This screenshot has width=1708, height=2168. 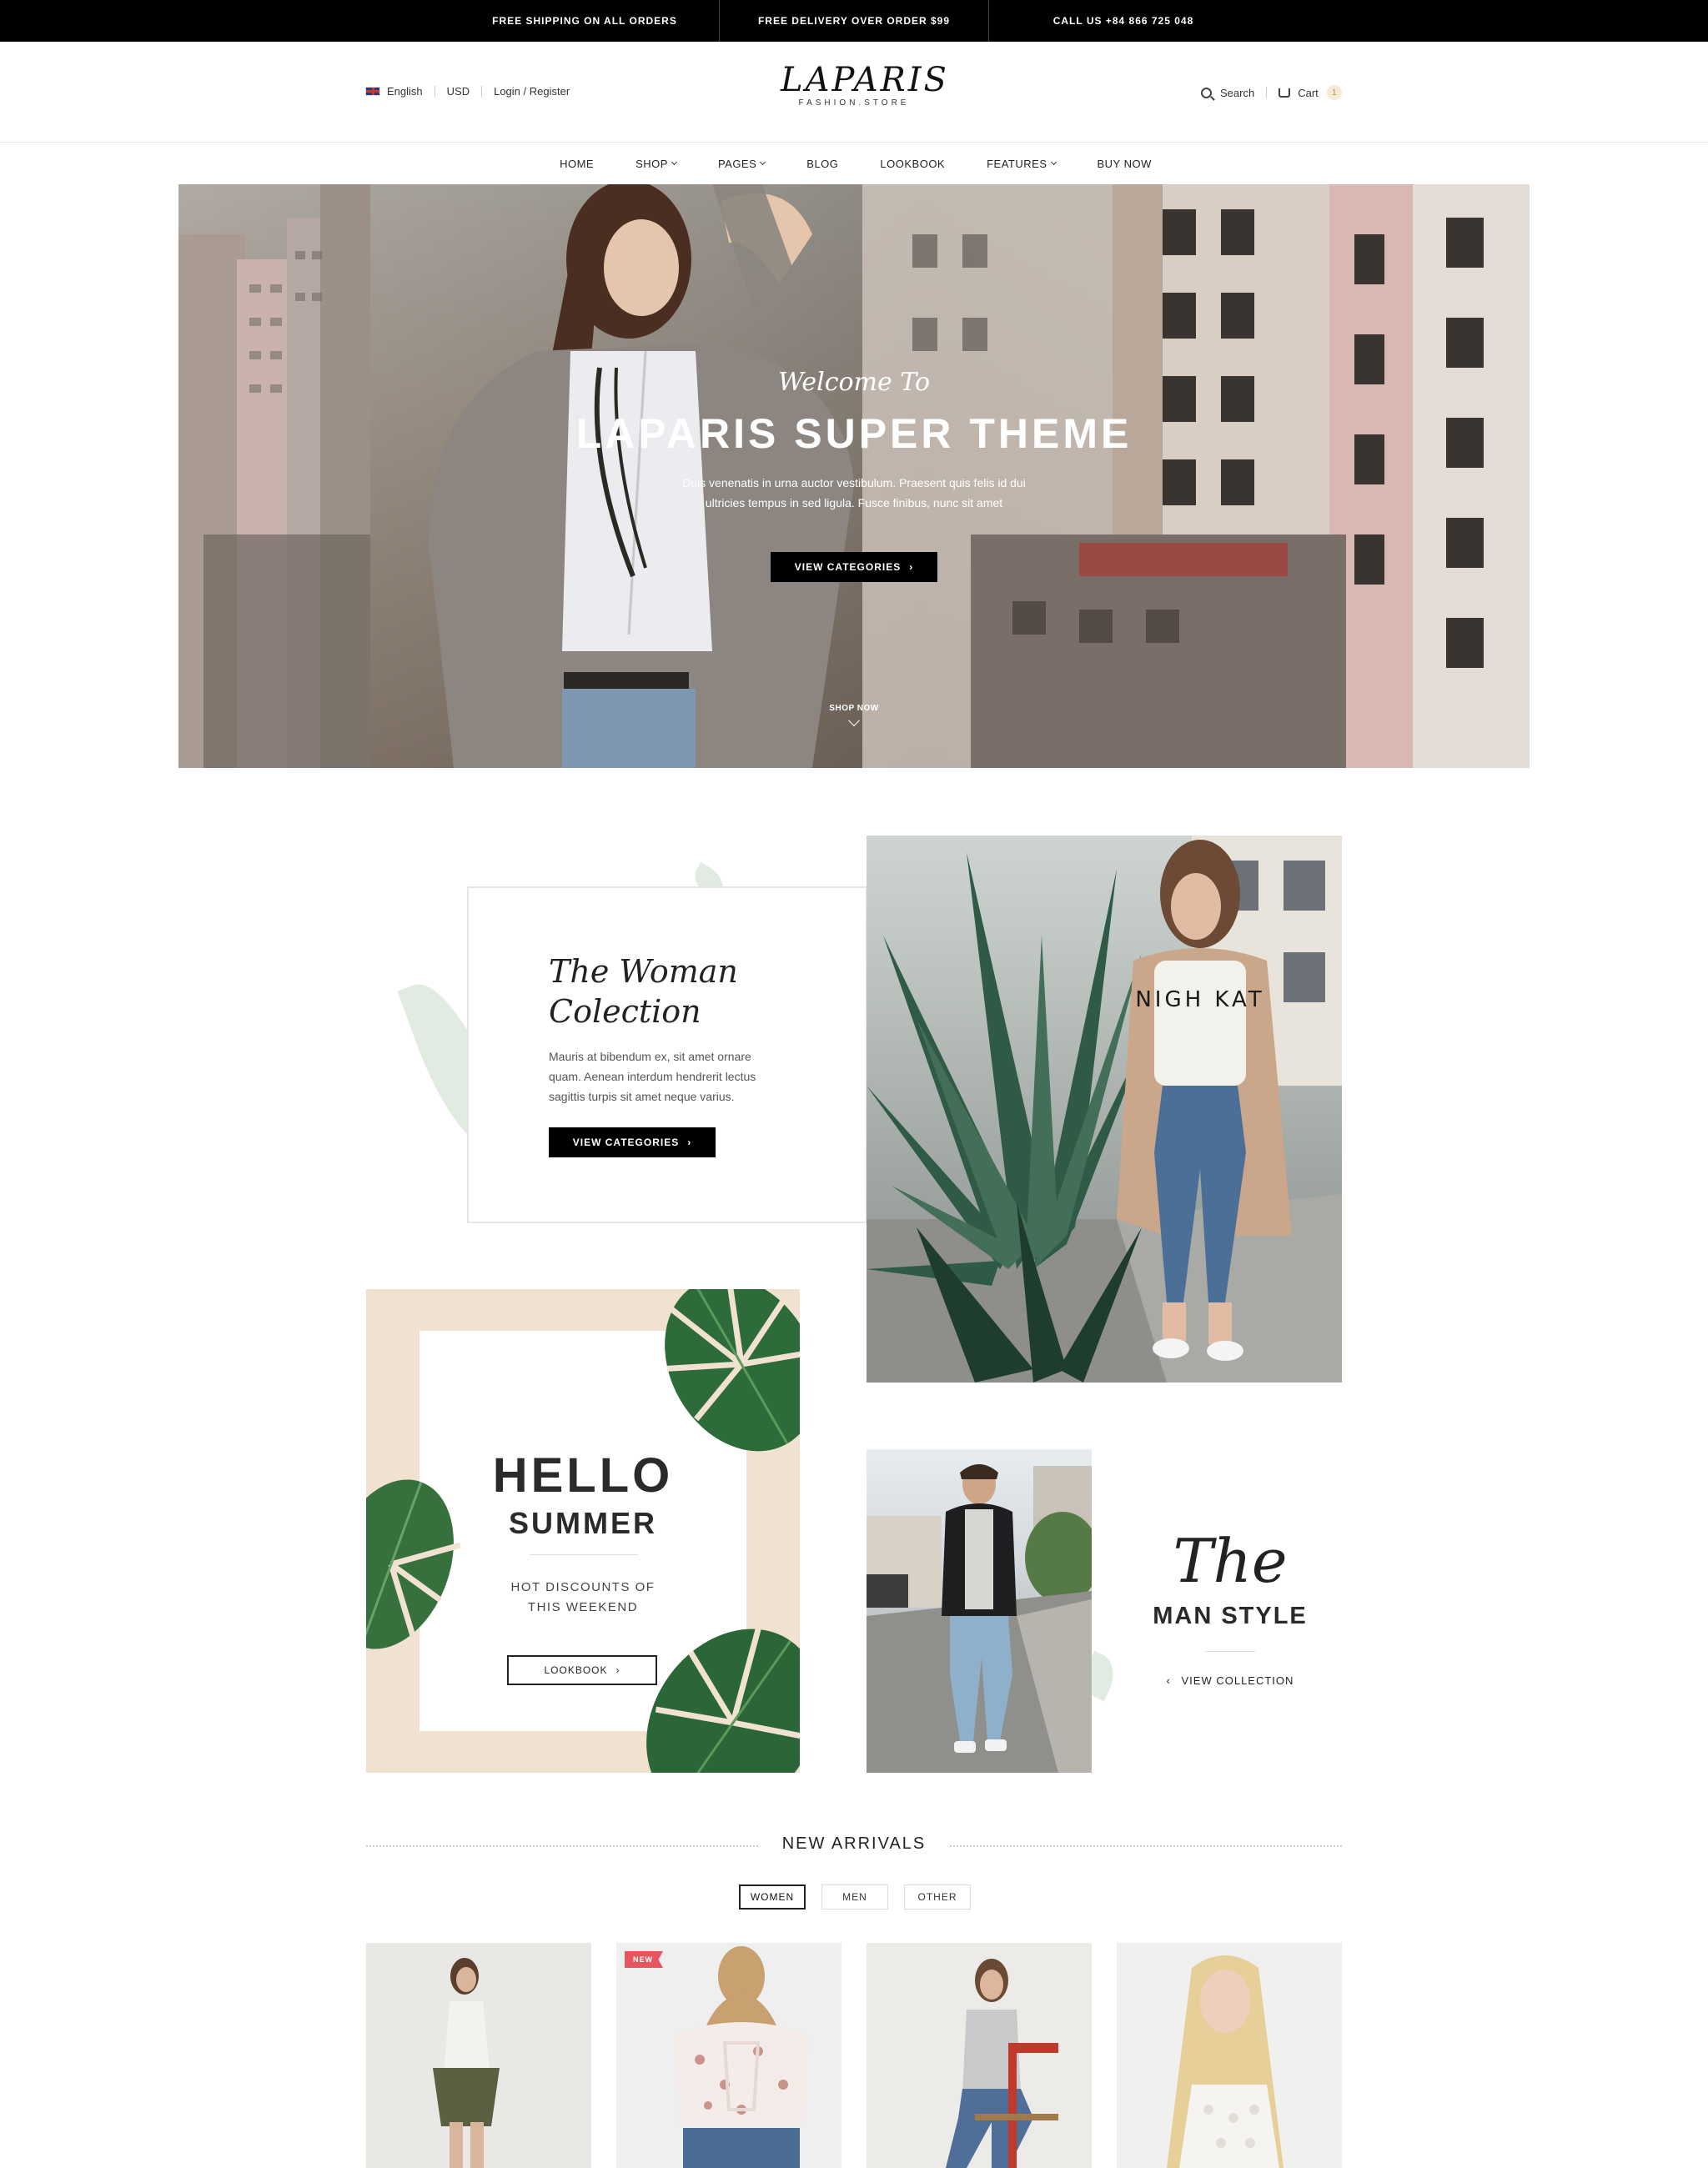 What do you see at coordinates (1017, 163) in the screenshot?
I see `nav-label: FEATURES` at bounding box center [1017, 163].